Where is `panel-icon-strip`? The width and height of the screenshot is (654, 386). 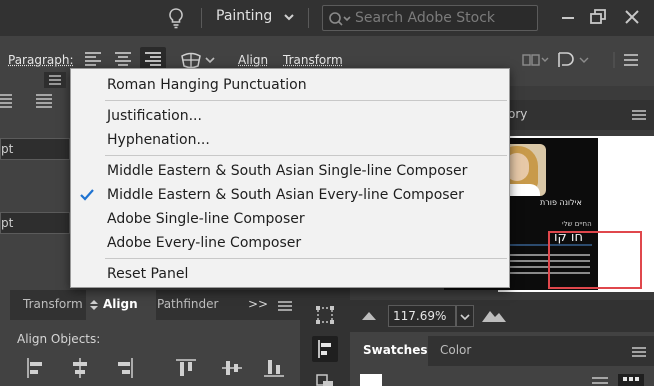
panel-icon-strip is located at coordinates (325, 336).